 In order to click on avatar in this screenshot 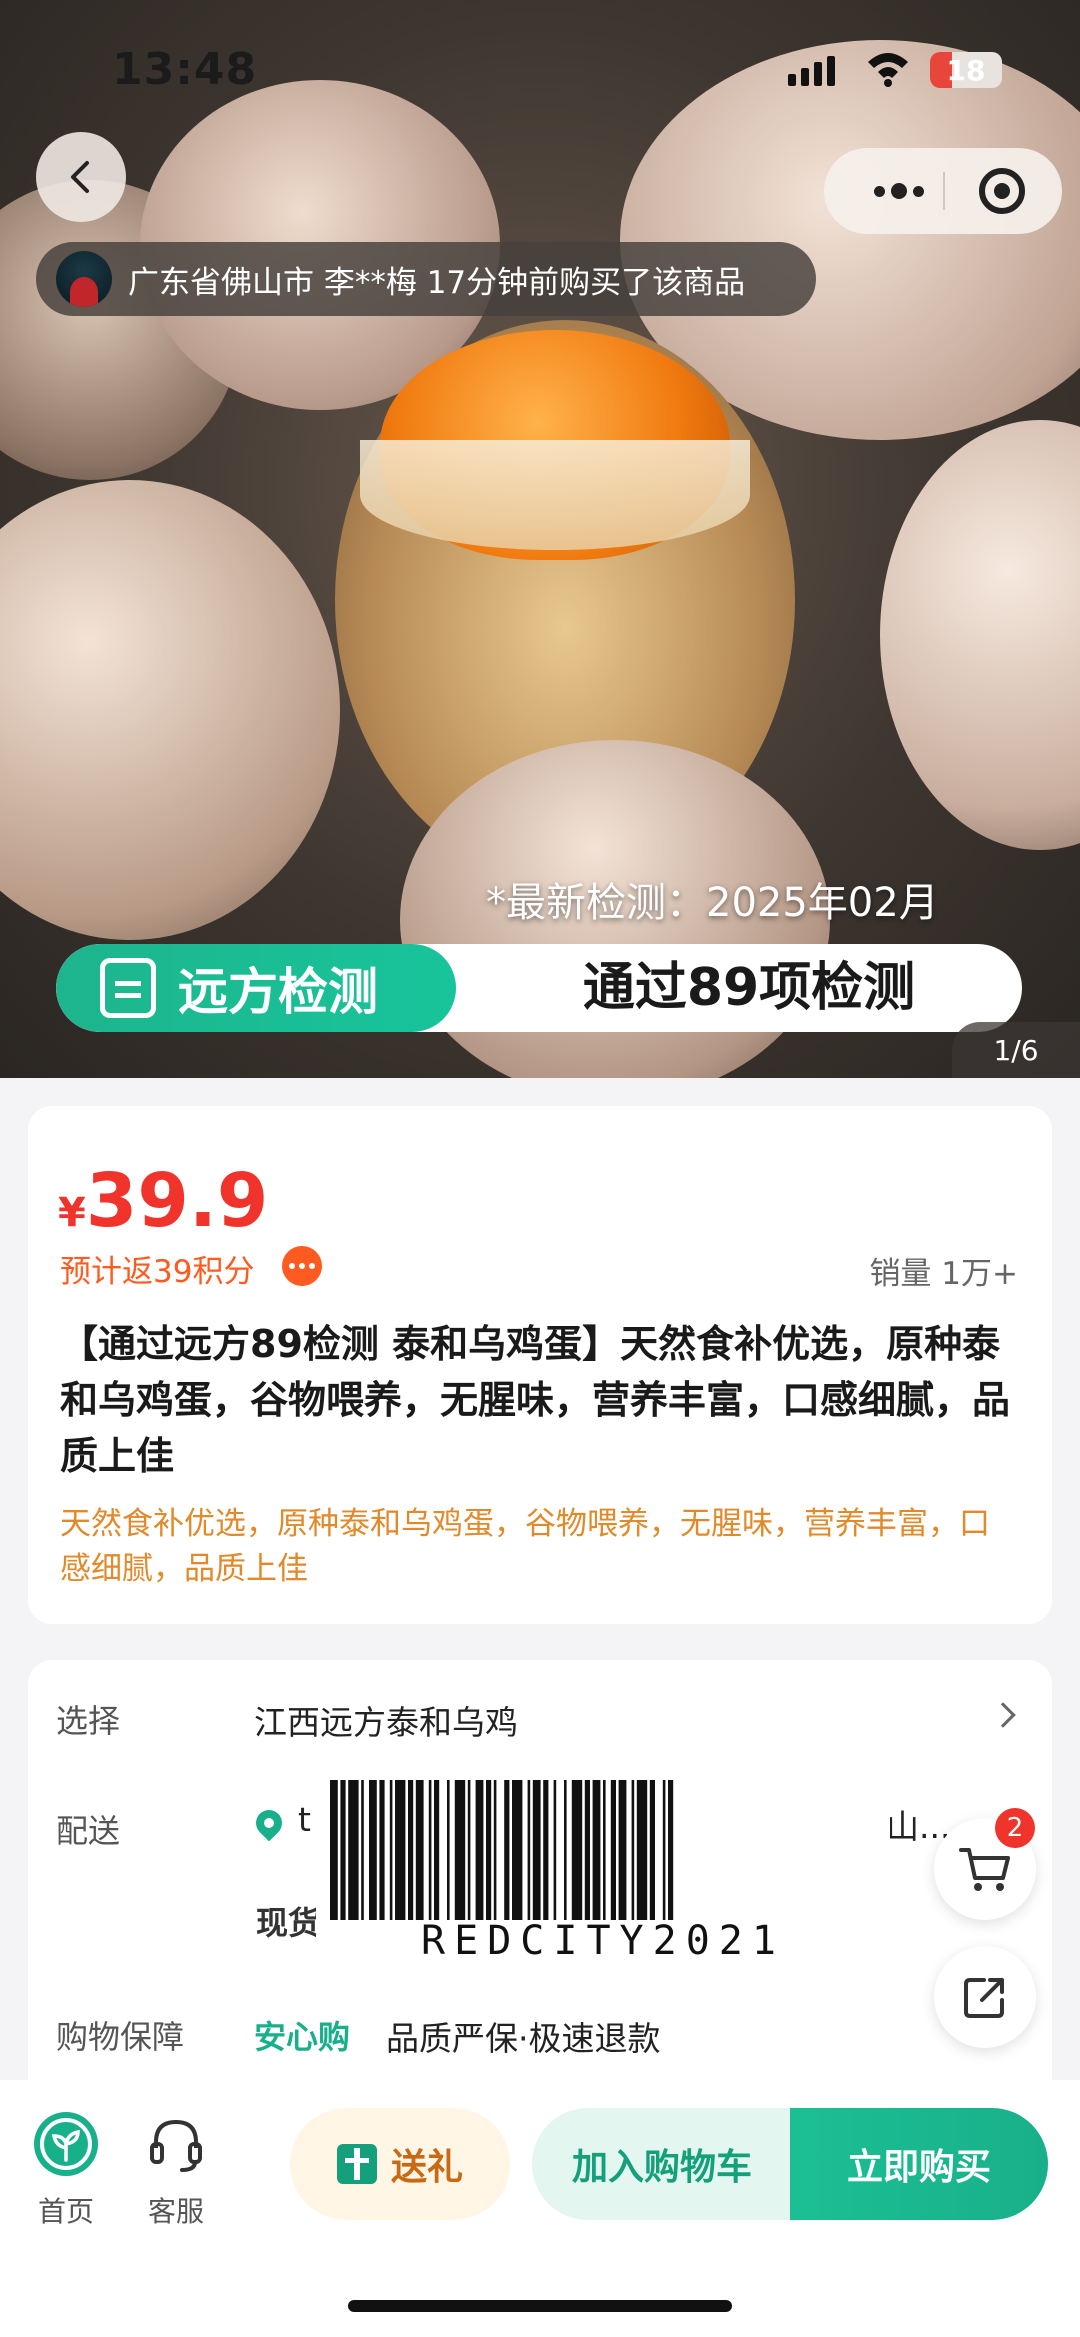, I will do `click(84, 279)`.